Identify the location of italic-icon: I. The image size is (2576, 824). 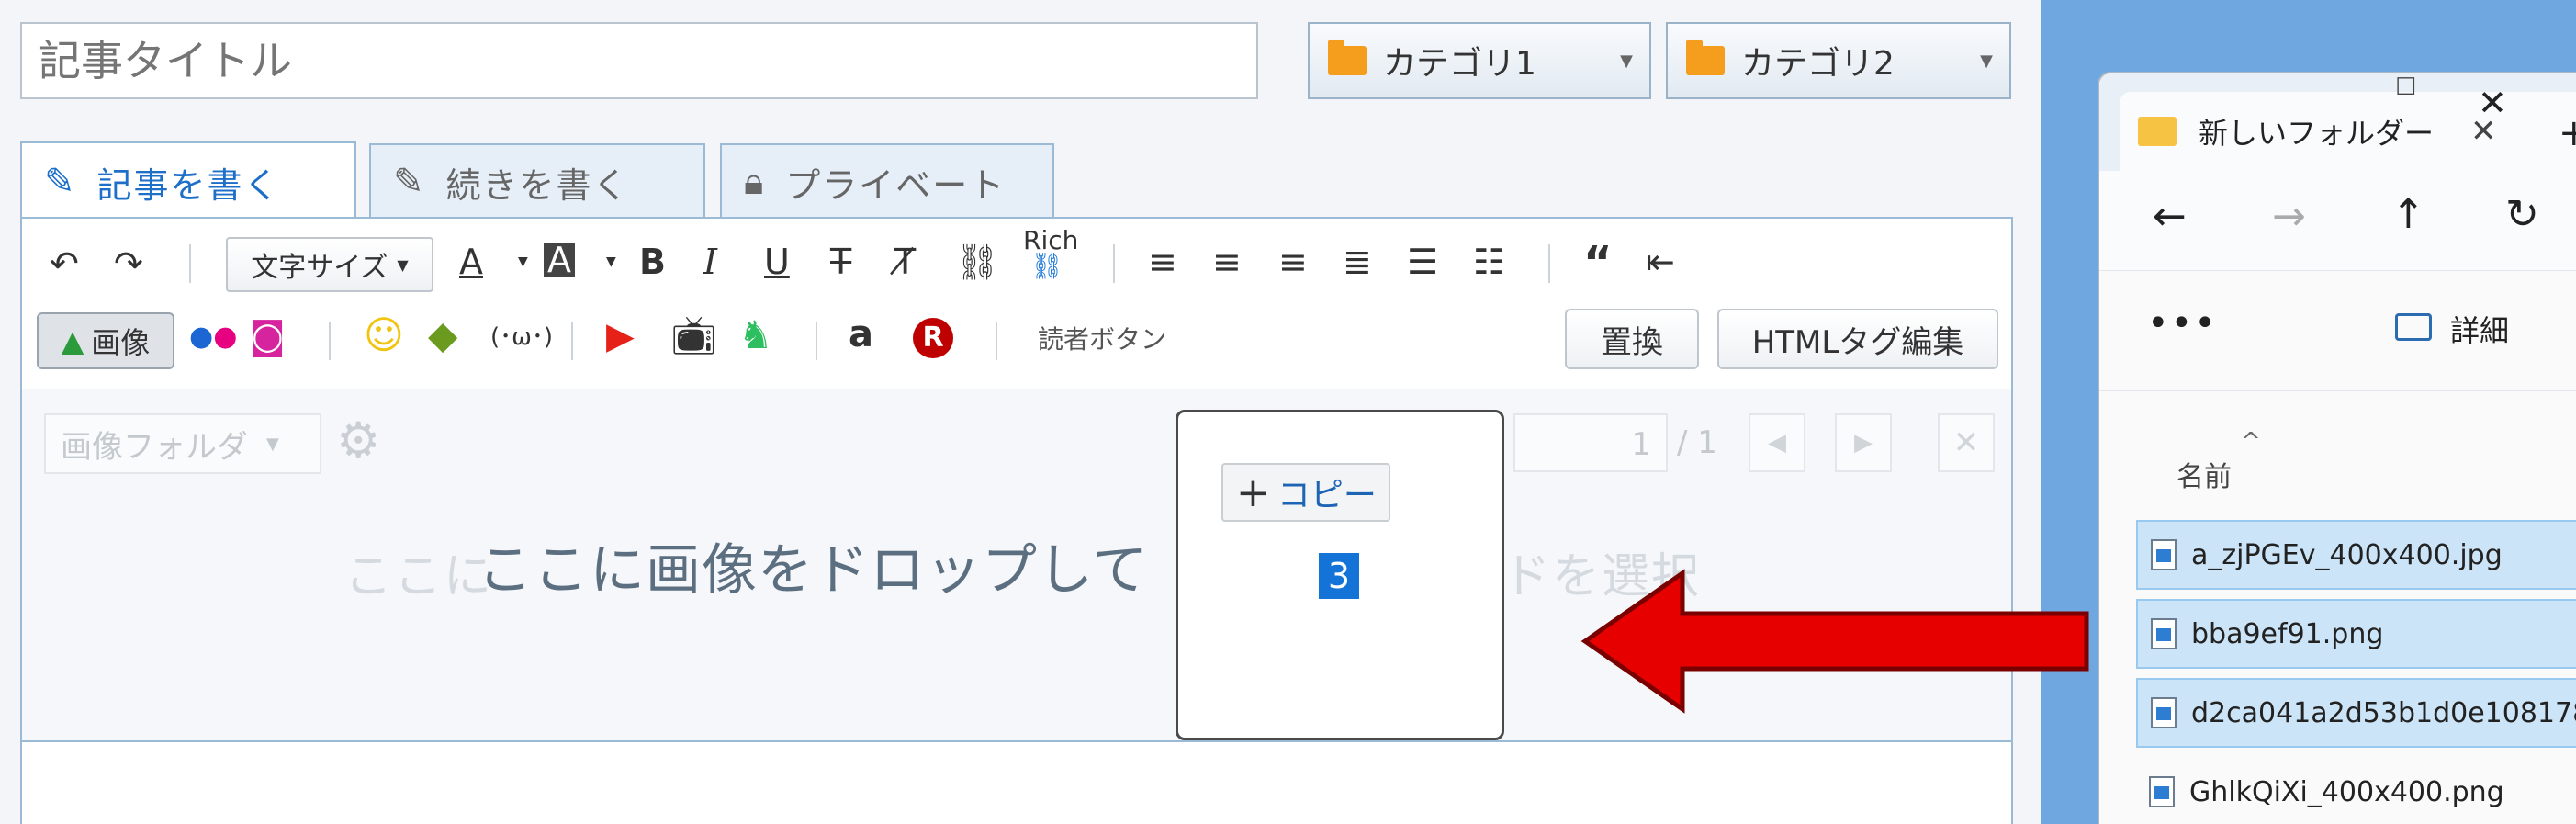
(710, 261).